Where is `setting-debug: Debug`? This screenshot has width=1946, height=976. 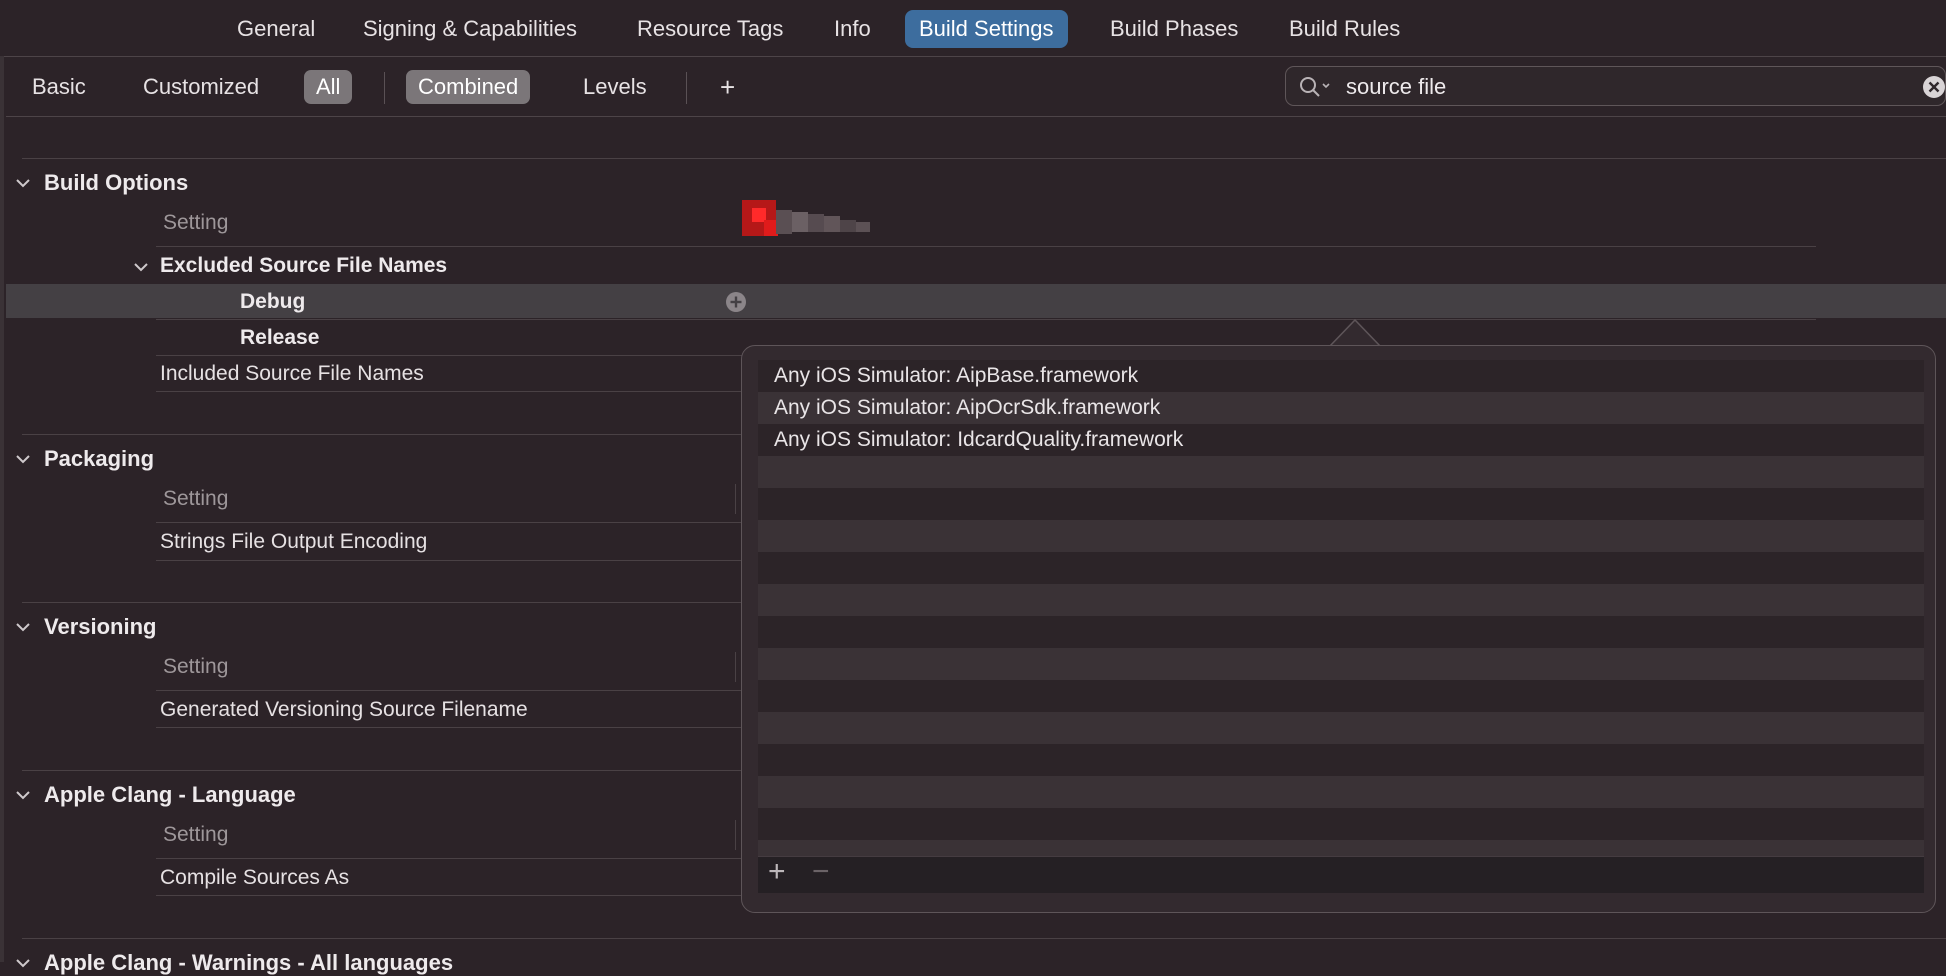
setting-debug: Debug is located at coordinates (272, 302).